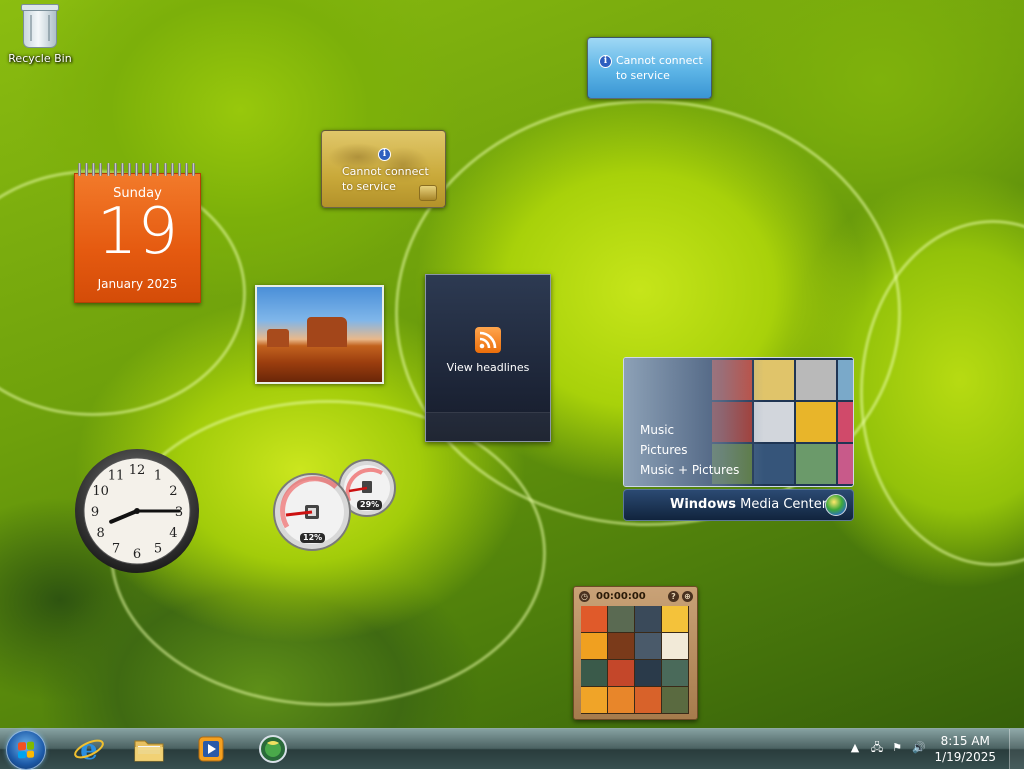 The width and height of the screenshot is (1024, 770). Describe the element at coordinates (836, 505) in the screenshot. I see `windows-orb-icon` at that location.